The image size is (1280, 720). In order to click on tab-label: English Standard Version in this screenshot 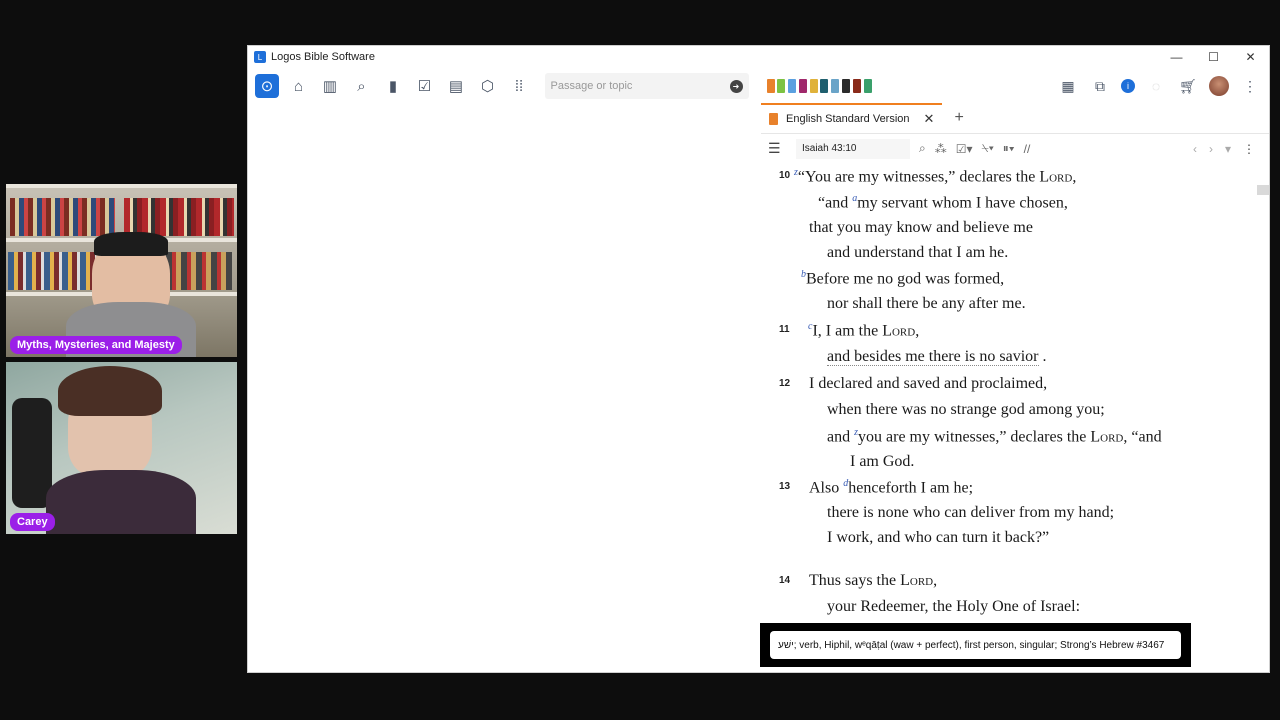, I will do `click(848, 119)`.